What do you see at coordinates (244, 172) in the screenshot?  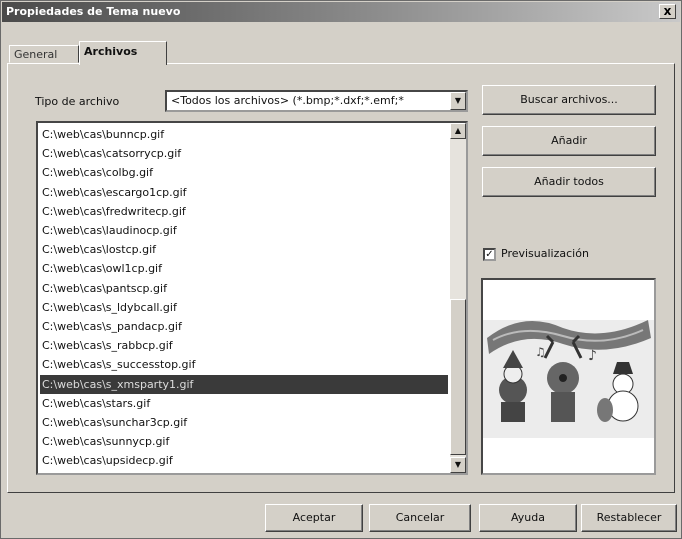 I see `list-item: C:\web\cas\colbg.gif` at bounding box center [244, 172].